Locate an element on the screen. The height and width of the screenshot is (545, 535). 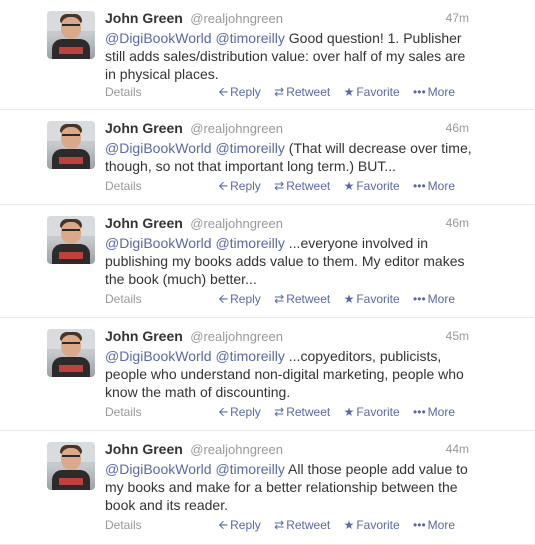
tweet-timestamp: 44m is located at coordinates (457, 449).